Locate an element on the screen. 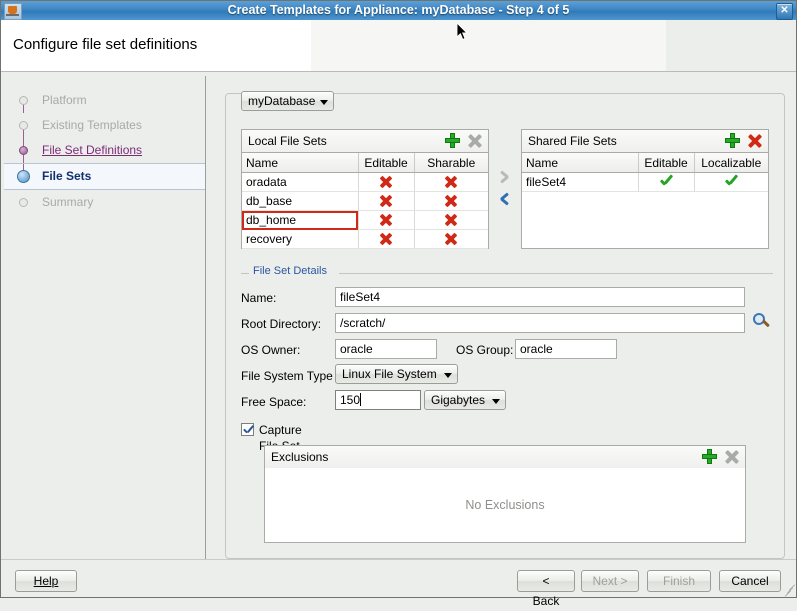 The height and width of the screenshot is (611, 797). root-directory-input: /scratch/ is located at coordinates (540, 323).